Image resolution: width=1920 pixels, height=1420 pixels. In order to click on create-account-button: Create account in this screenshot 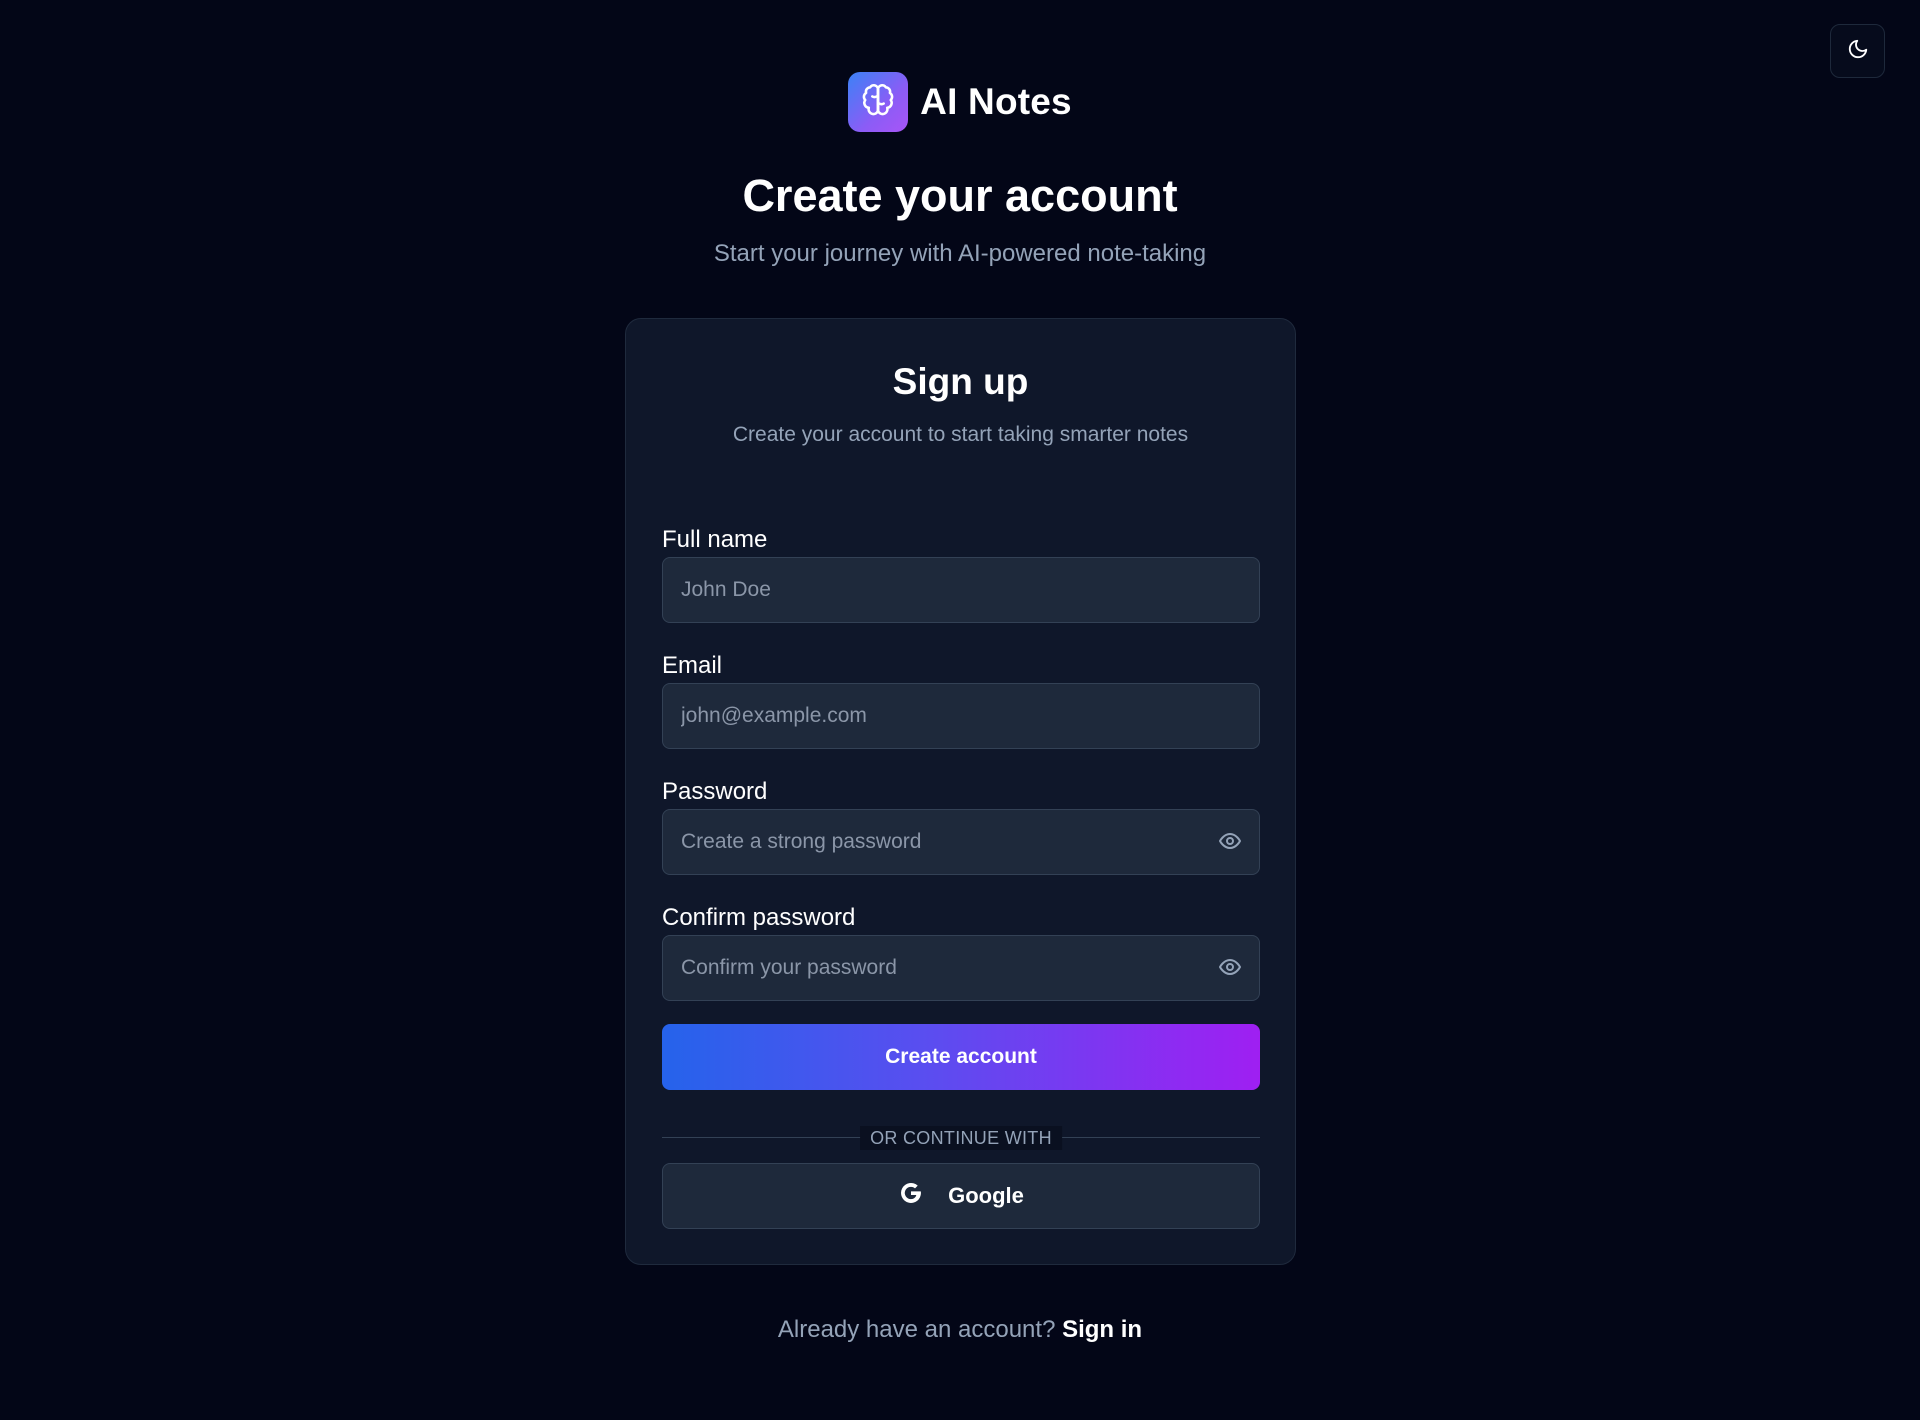, I will do `click(961, 1057)`.